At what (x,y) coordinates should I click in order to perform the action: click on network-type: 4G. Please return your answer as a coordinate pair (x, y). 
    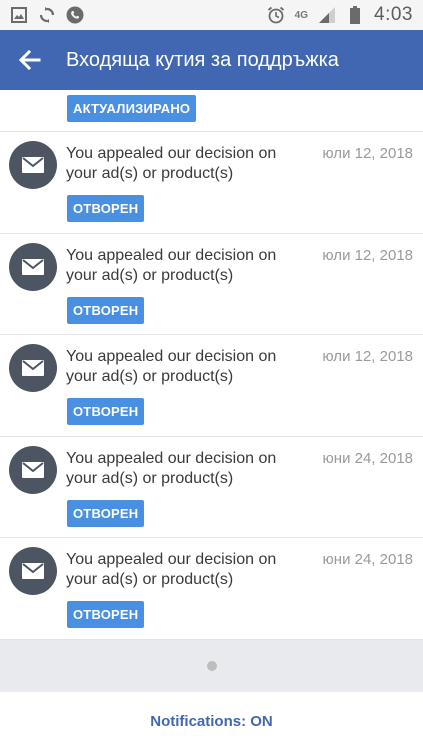
    Looking at the image, I should click on (301, 15).